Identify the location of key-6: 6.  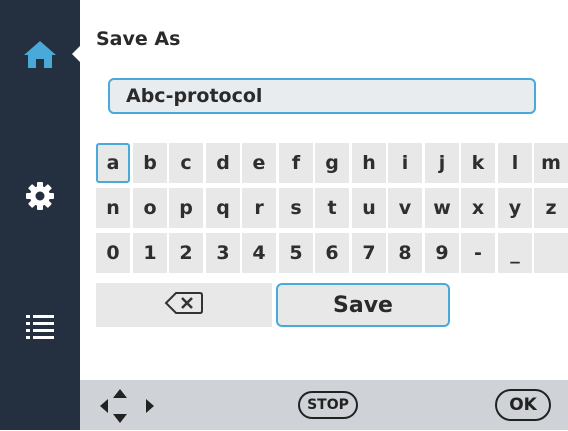
(332, 253).